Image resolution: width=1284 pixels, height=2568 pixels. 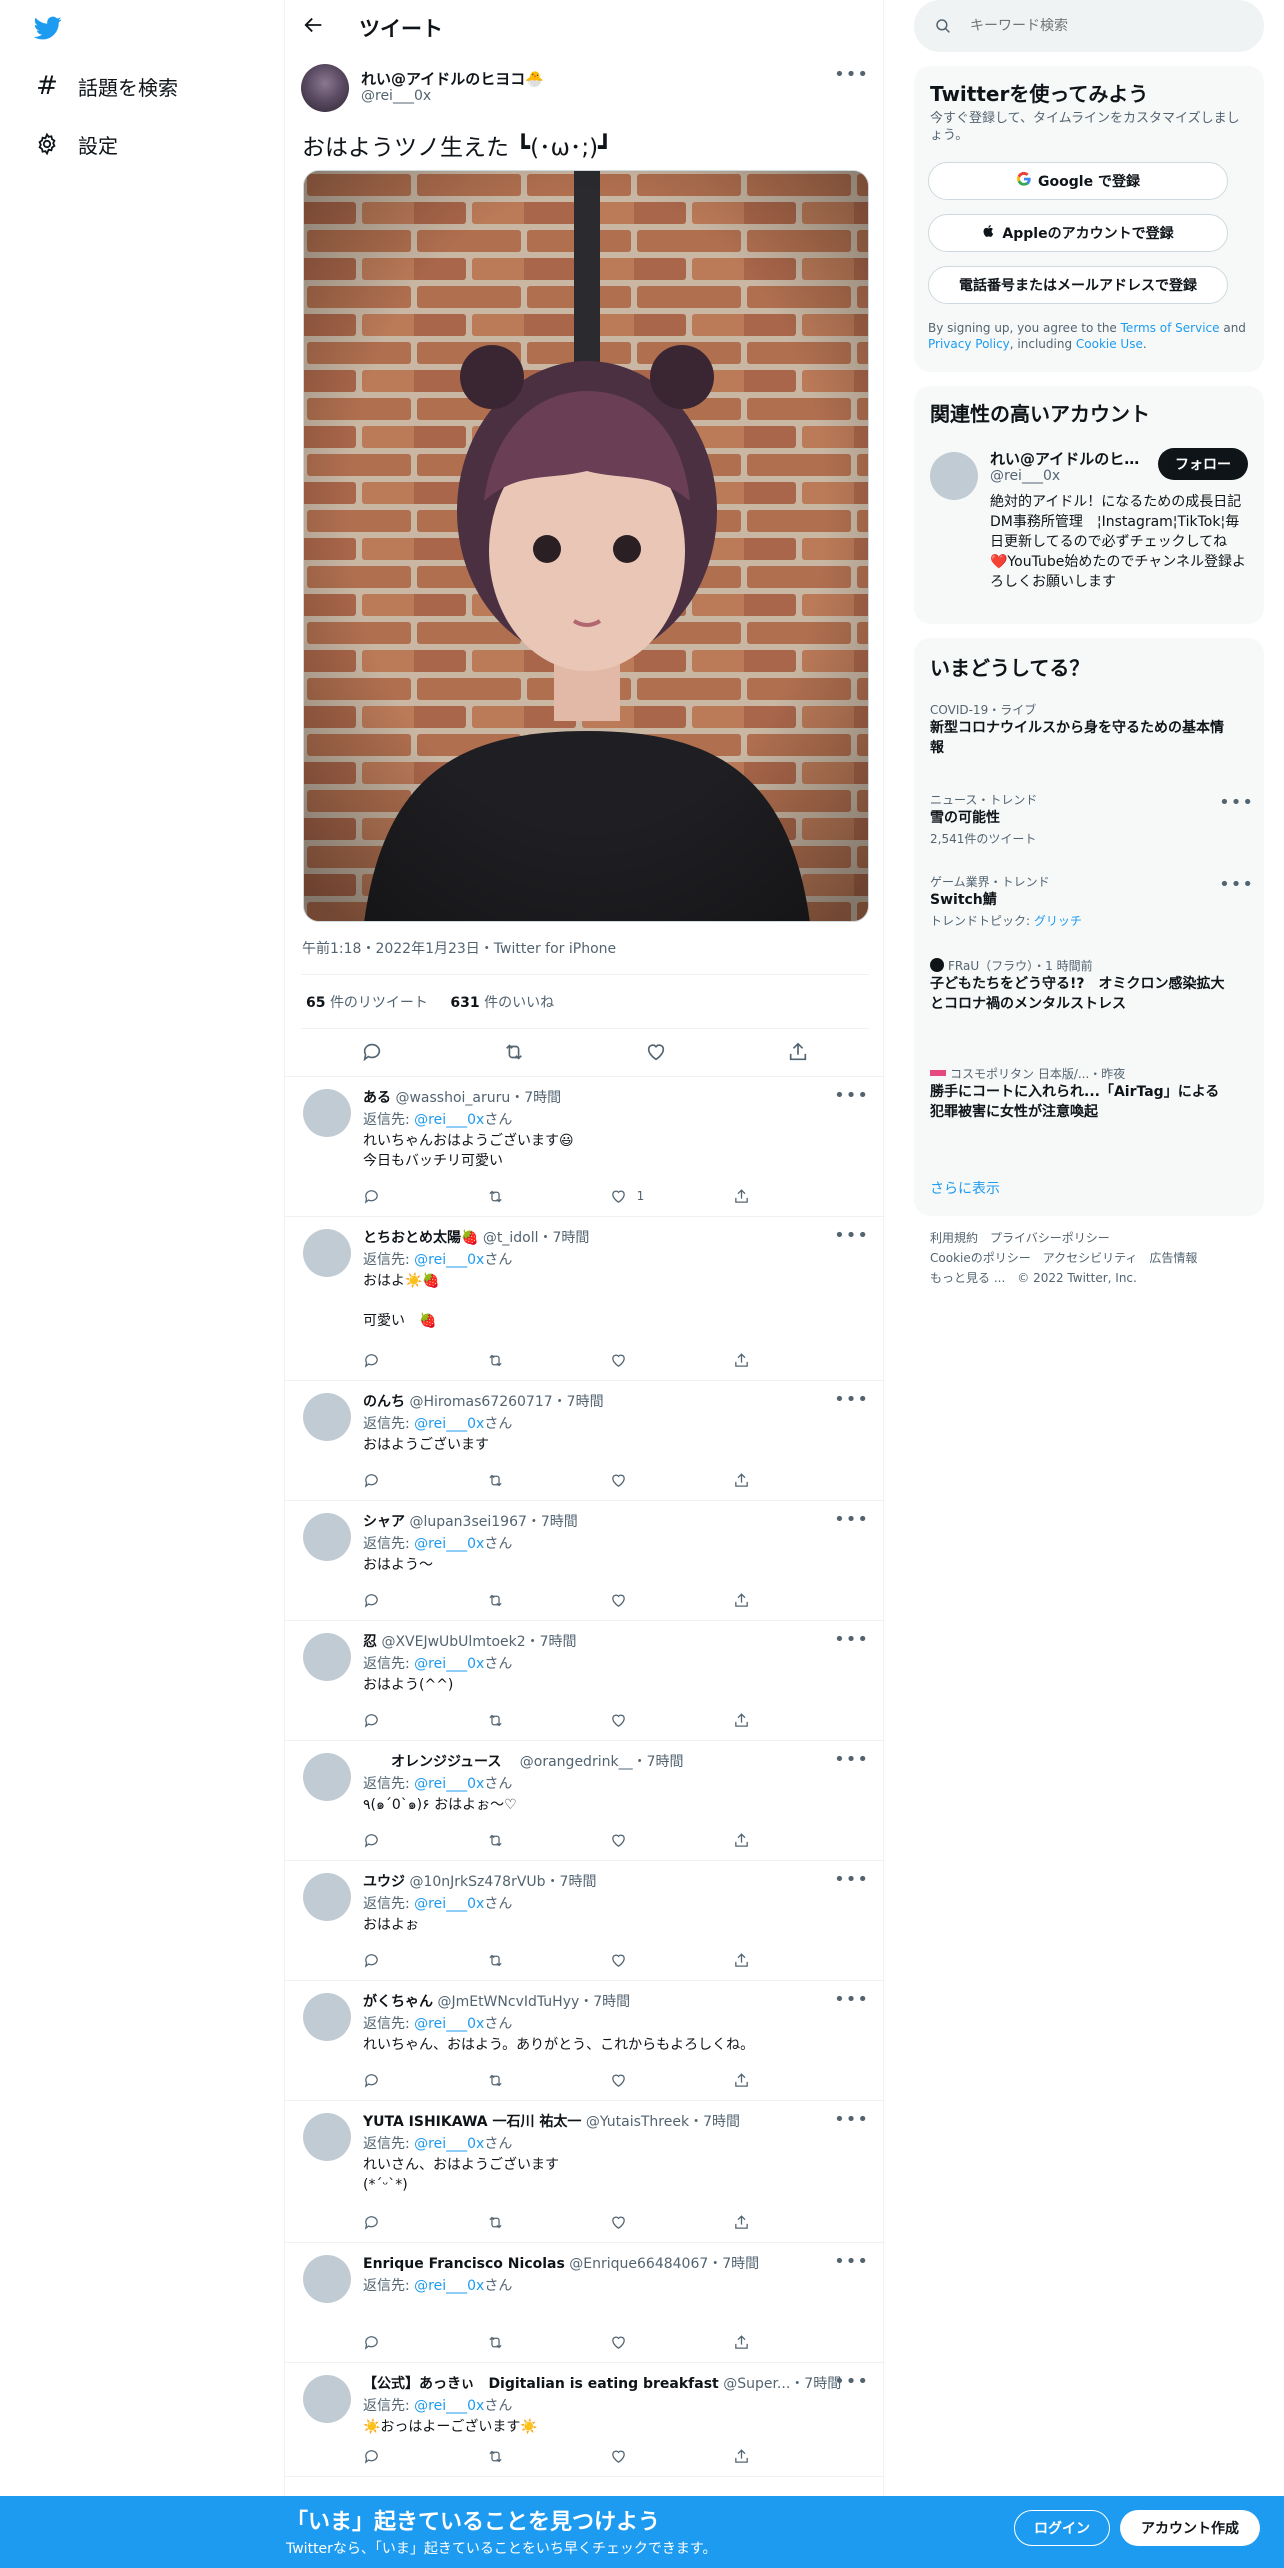 What do you see at coordinates (1090, 1258) in the screenshot?
I see `footer-link: アクセシビリティ` at bounding box center [1090, 1258].